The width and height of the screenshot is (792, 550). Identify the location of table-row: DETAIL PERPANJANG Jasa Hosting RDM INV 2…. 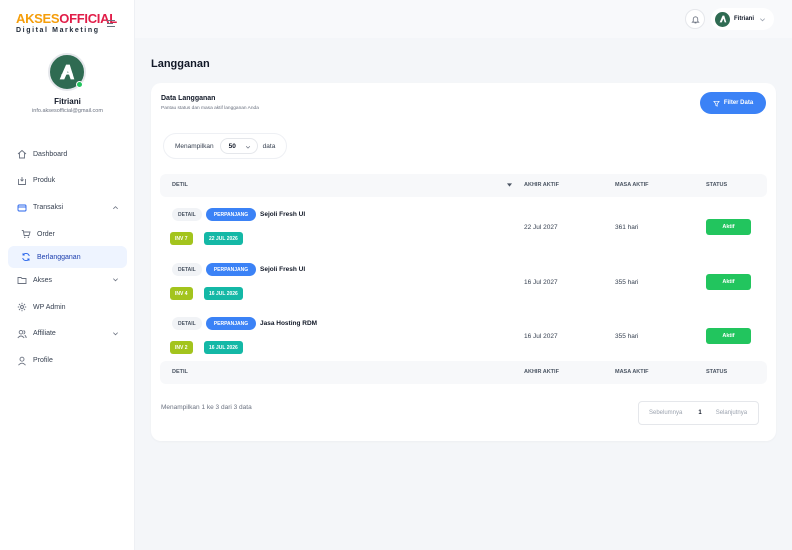
(463, 337).